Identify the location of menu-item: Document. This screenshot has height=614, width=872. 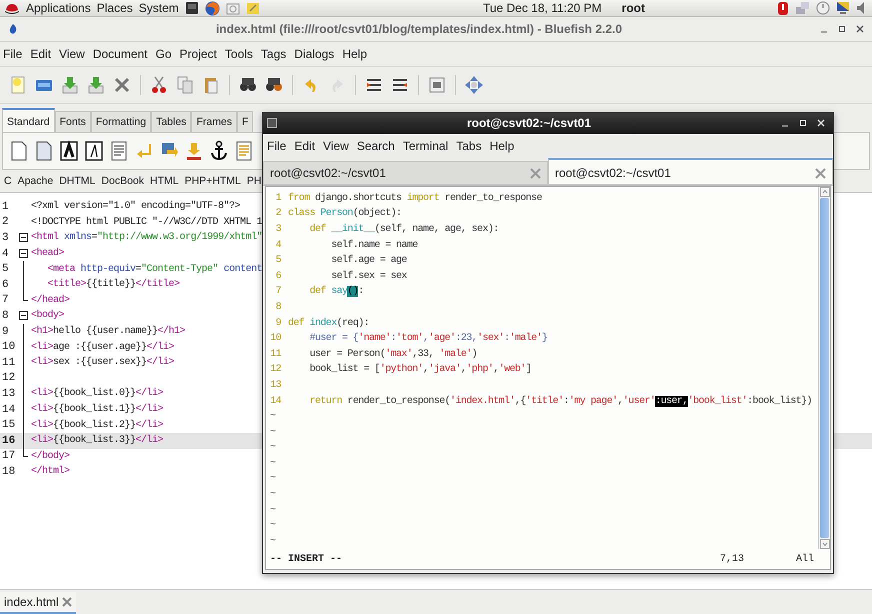
(120, 54).